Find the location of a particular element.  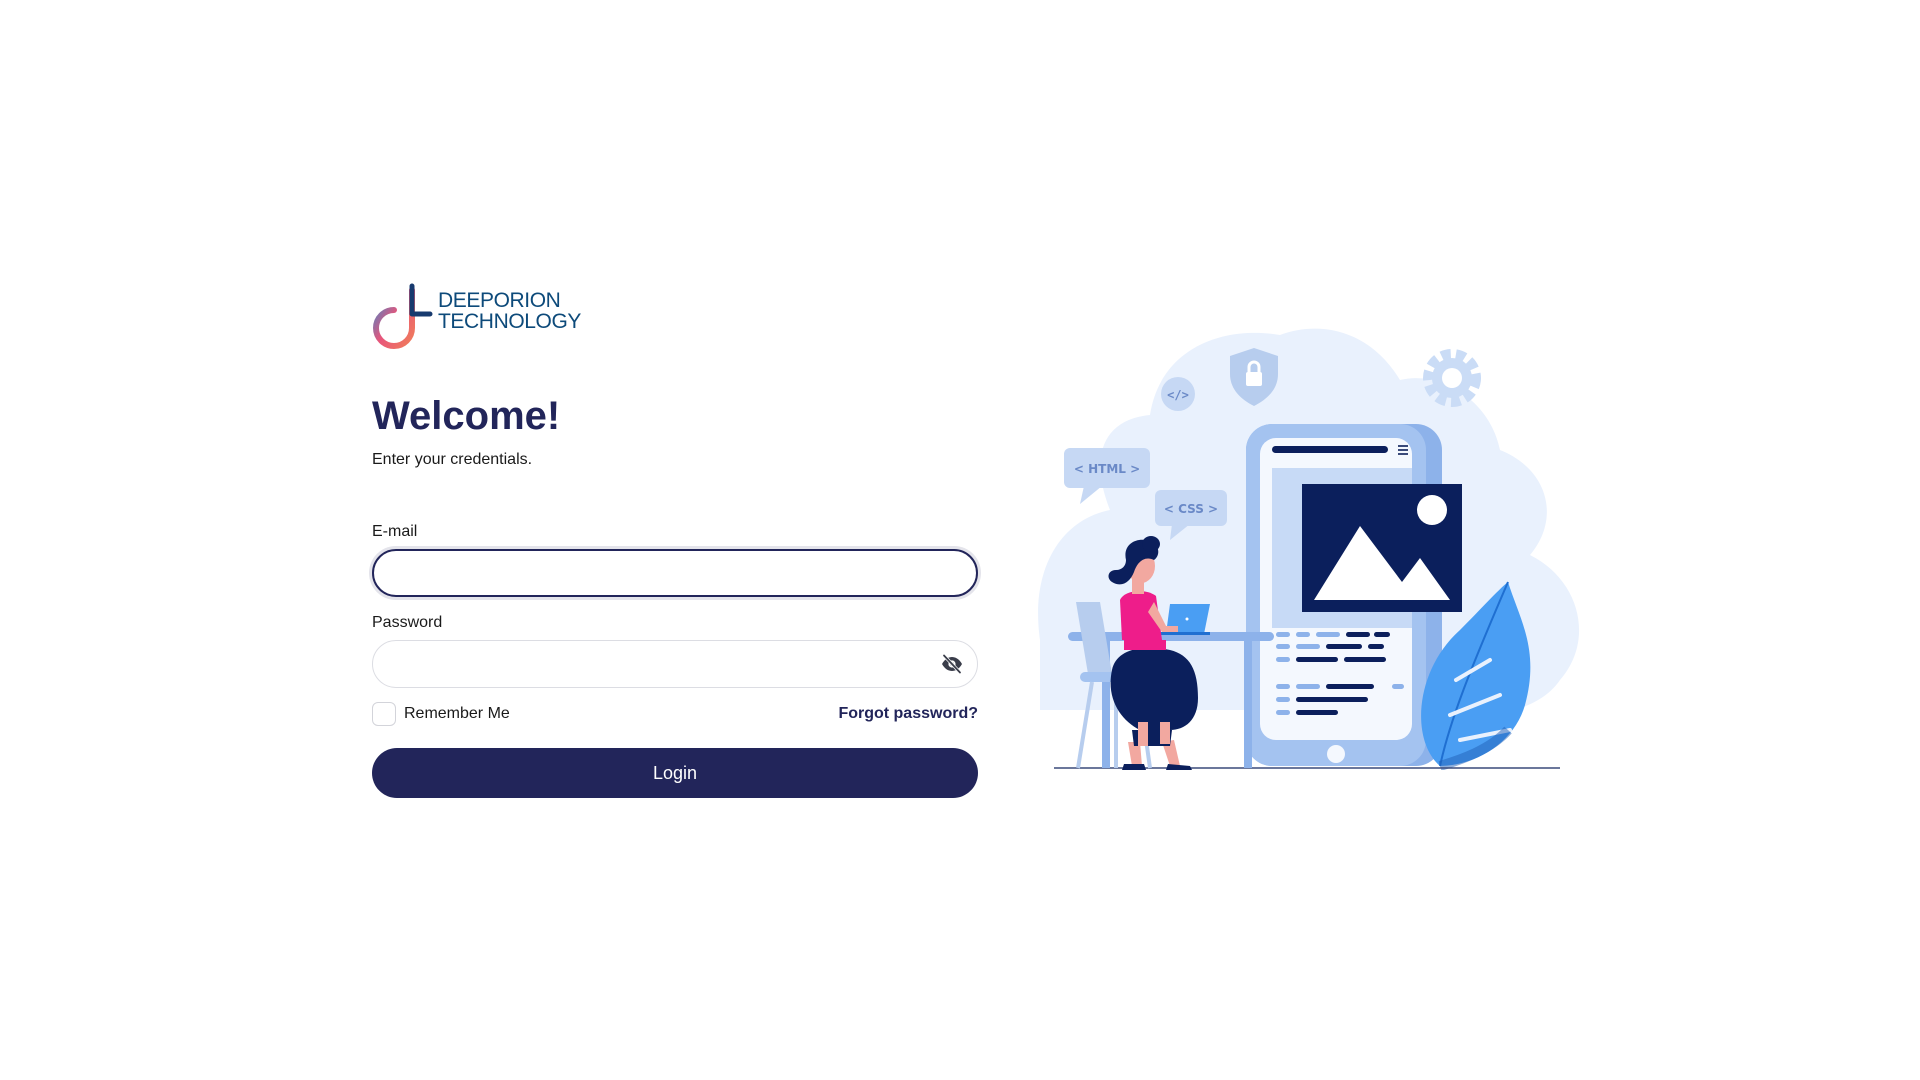

email-input is located at coordinates (675, 573).